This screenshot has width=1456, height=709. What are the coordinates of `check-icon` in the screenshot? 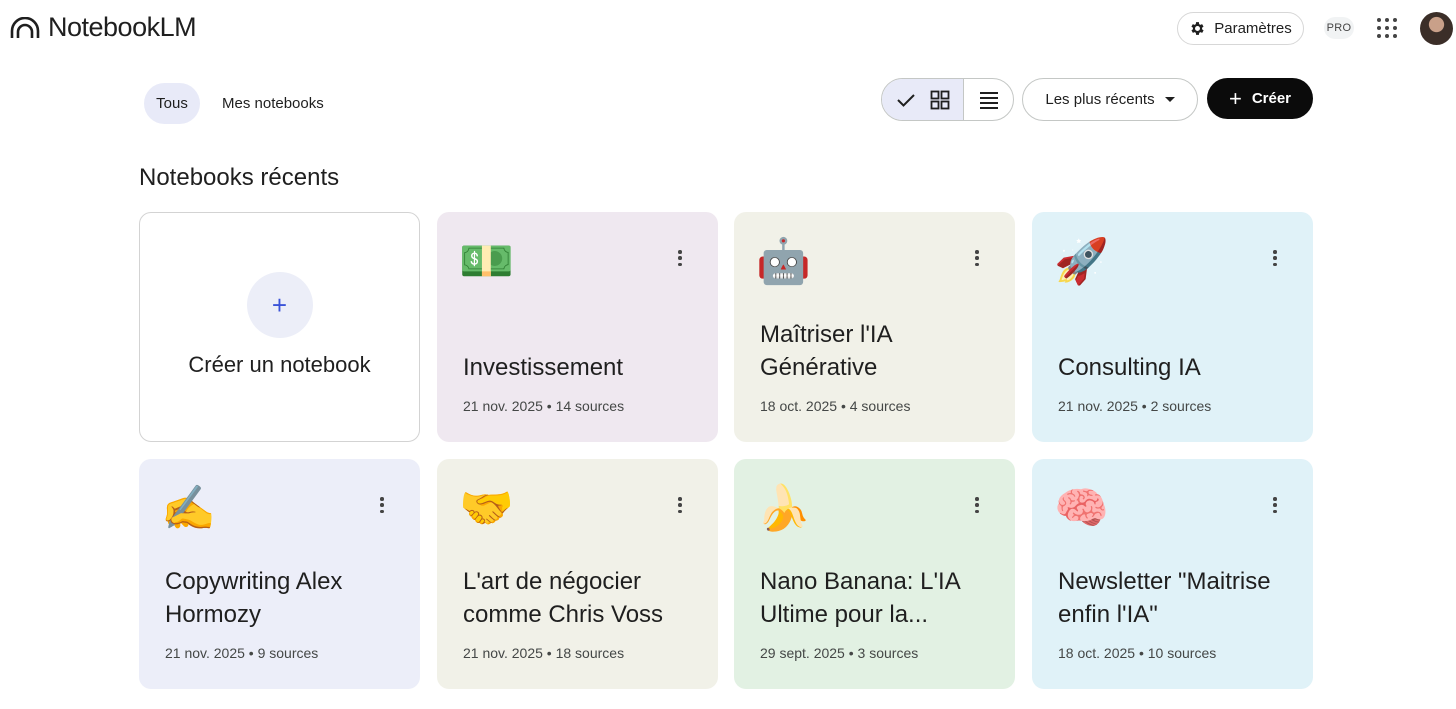 It's located at (905, 100).